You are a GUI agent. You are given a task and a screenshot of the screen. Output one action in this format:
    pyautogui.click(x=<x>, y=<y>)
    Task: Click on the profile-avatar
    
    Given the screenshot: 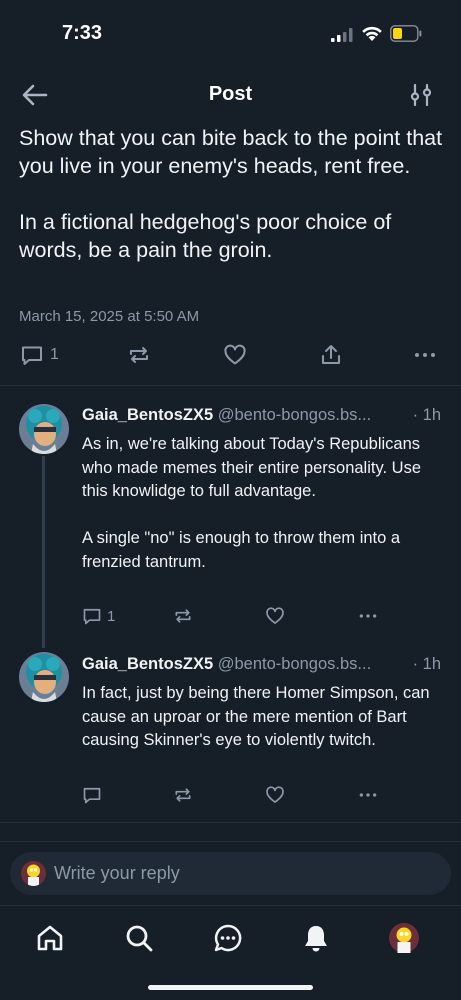 What is the action you would take?
    pyautogui.click(x=404, y=938)
    